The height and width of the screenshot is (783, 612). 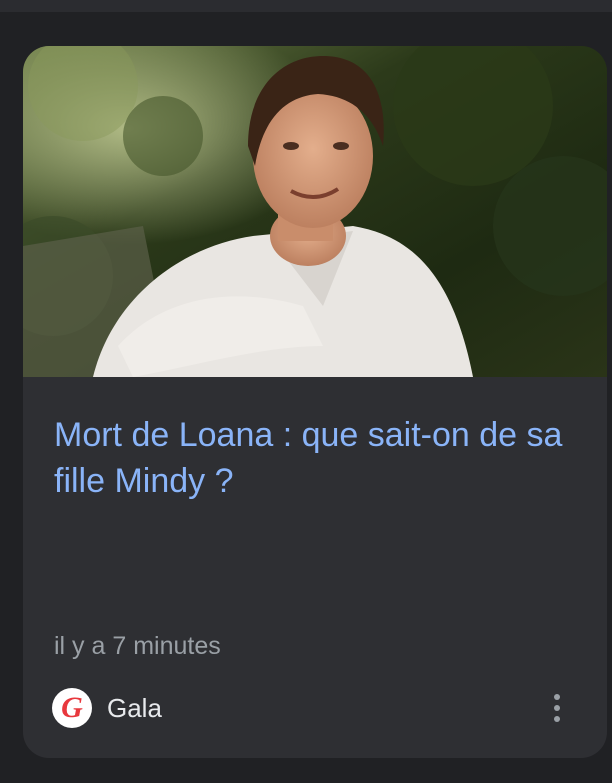 What do you see at coordinates (72, 708) in the screenshot?
I see `gala-logo-icon: G` at bounding box center [72, 708].